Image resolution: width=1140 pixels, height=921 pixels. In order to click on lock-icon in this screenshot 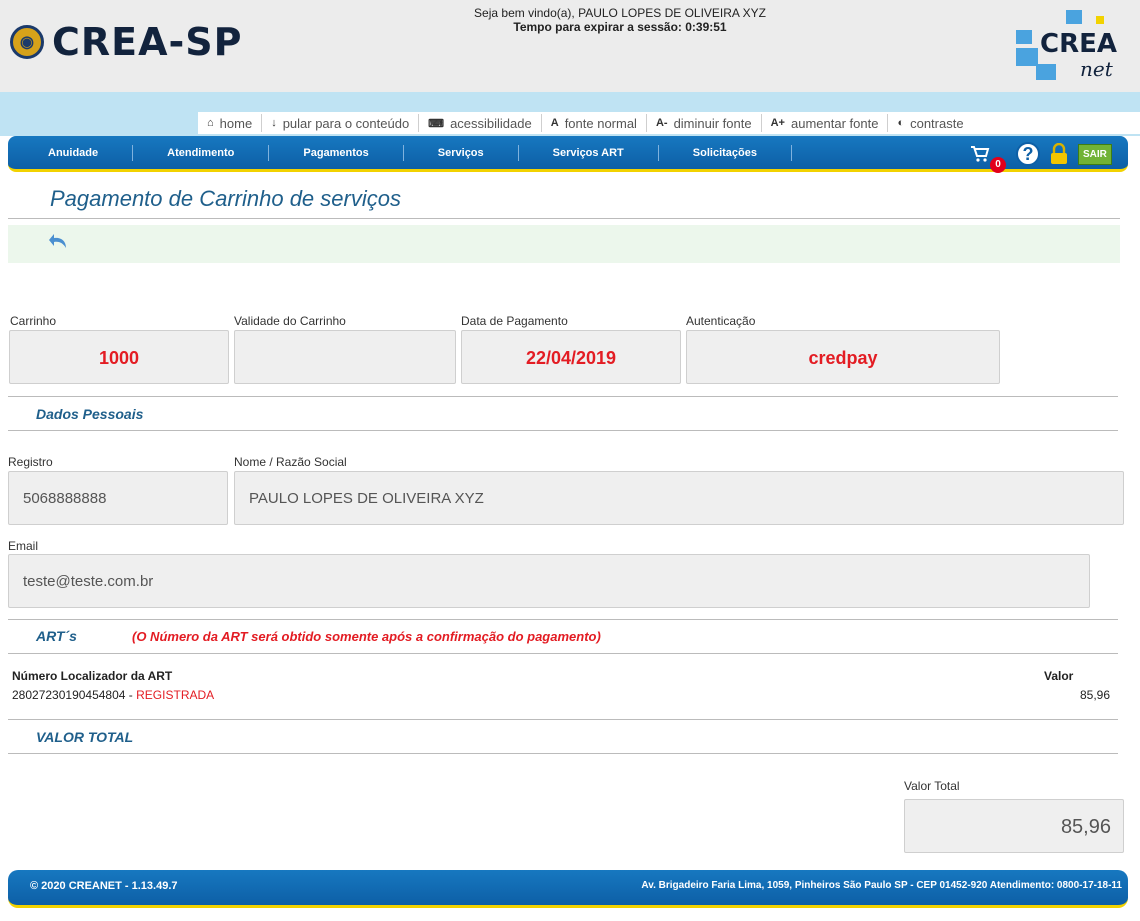, I will do `click(1059, 154)`.